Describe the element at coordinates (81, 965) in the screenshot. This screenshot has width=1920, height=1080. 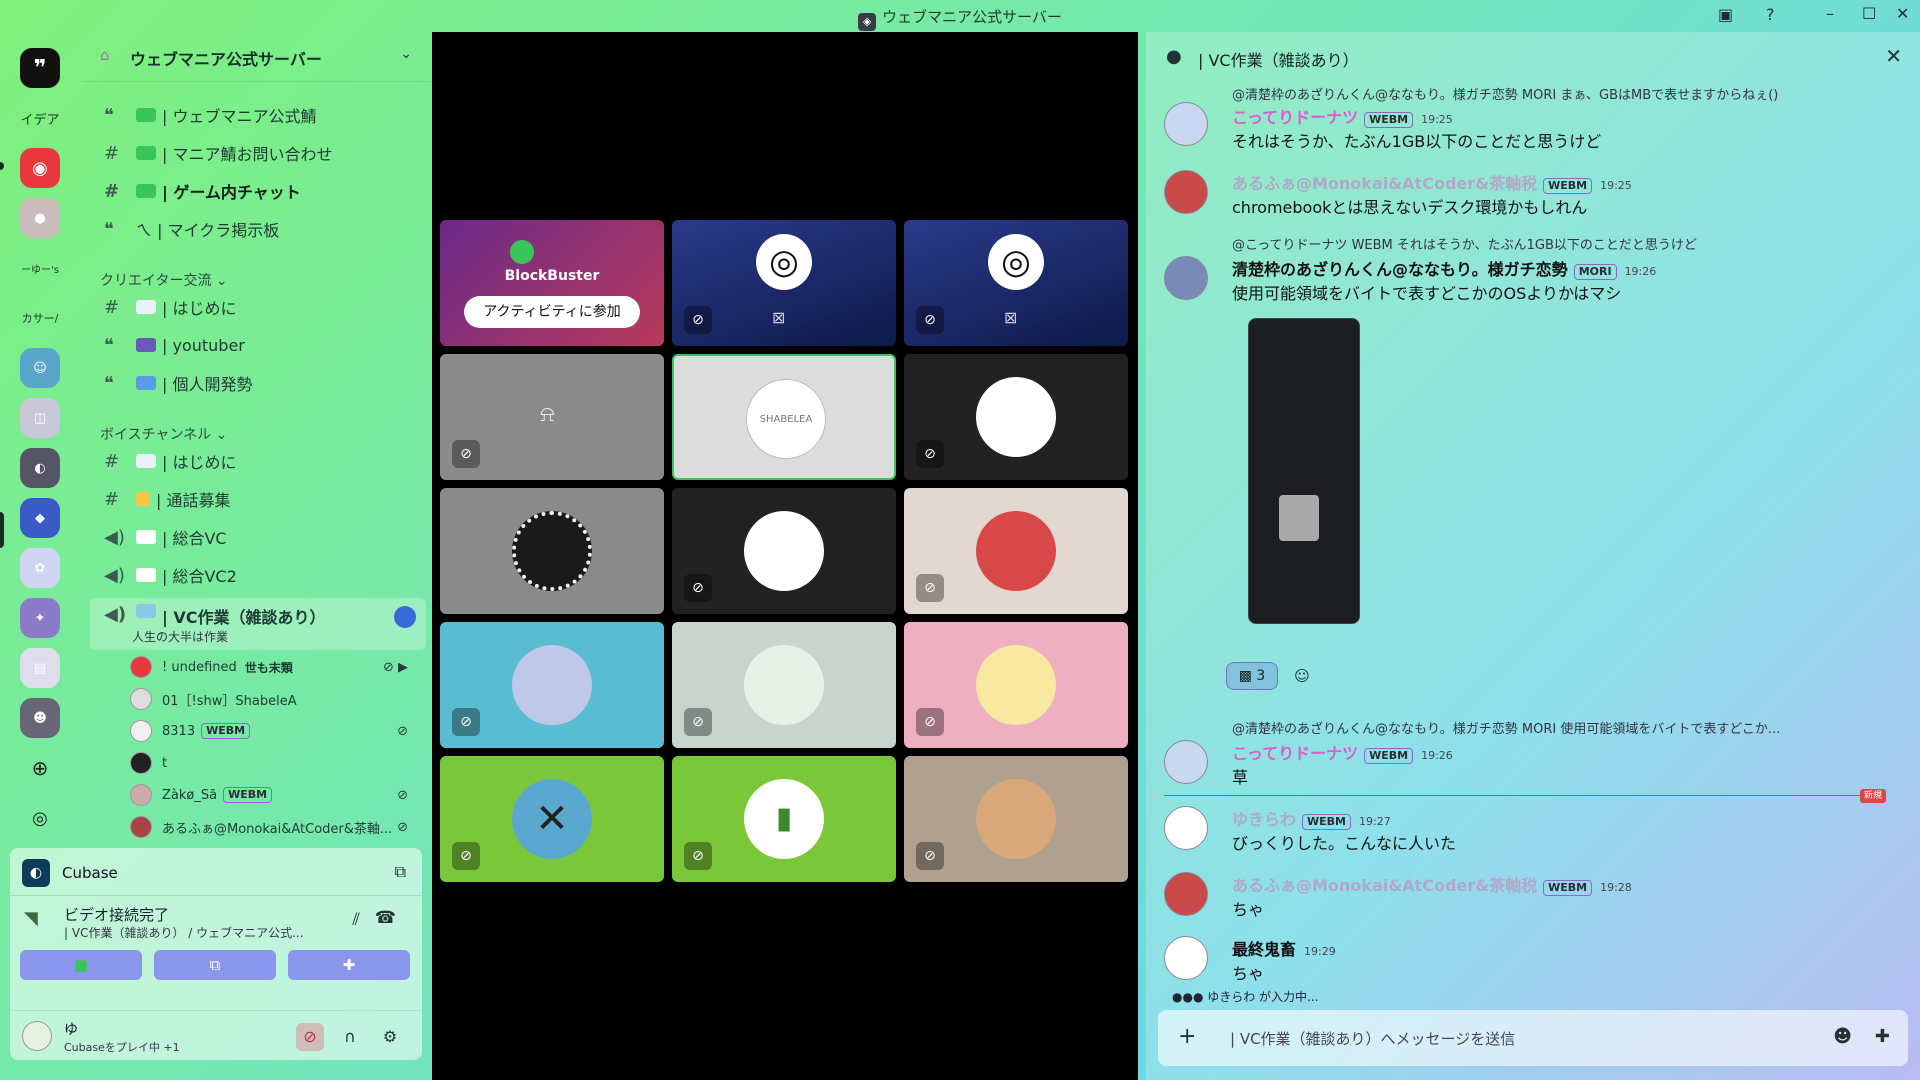
I see `camera-button: ■` at that location.